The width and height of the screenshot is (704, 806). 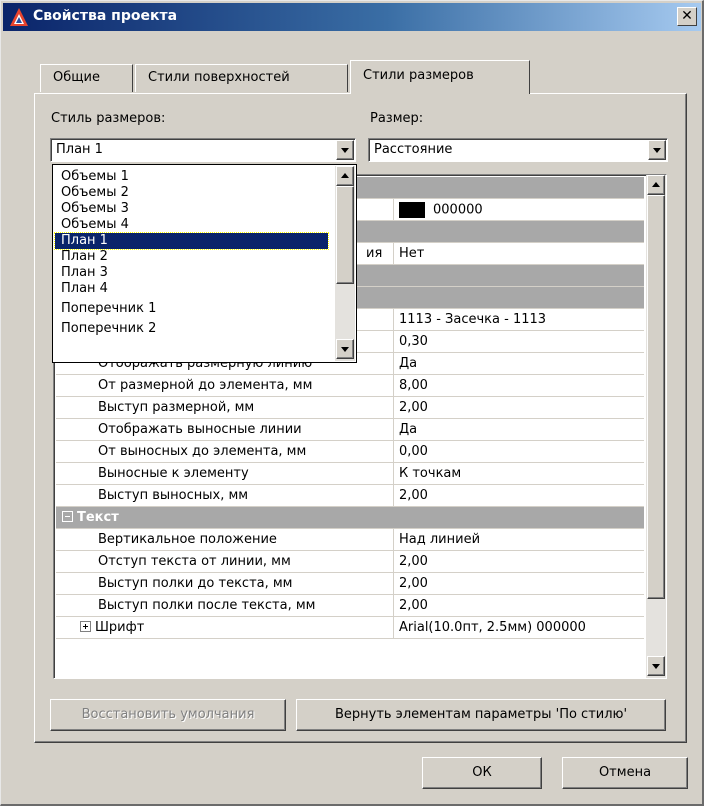 I want to click on property-name: Вертикальное положение, so click(x=187, y=539).